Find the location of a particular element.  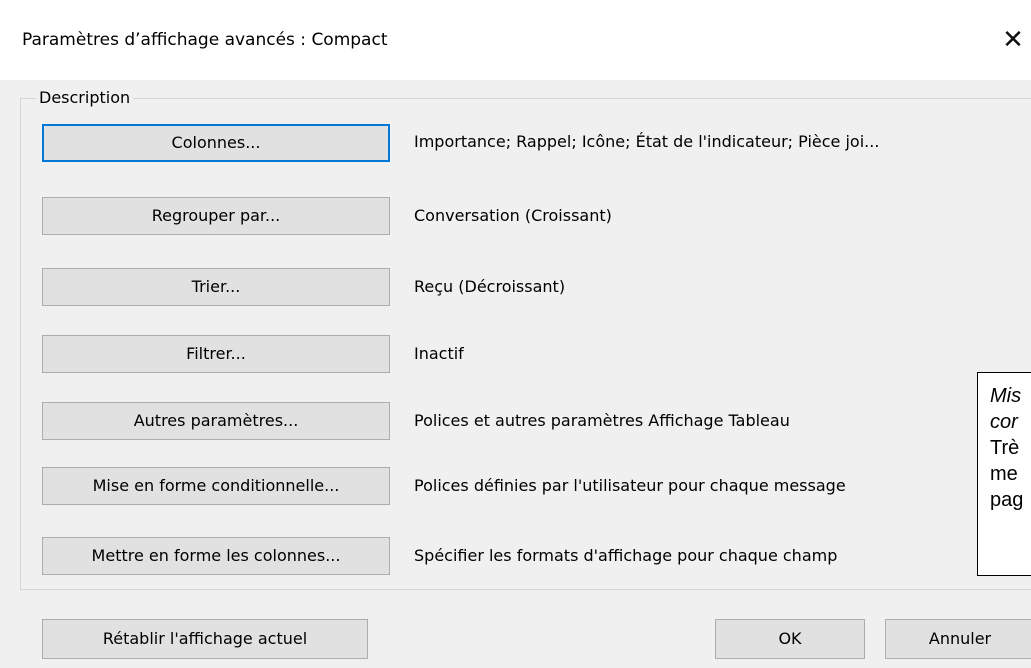

reset-current-view-button: Rétablir l'affichage actuel is located at coordinates (205, 639).